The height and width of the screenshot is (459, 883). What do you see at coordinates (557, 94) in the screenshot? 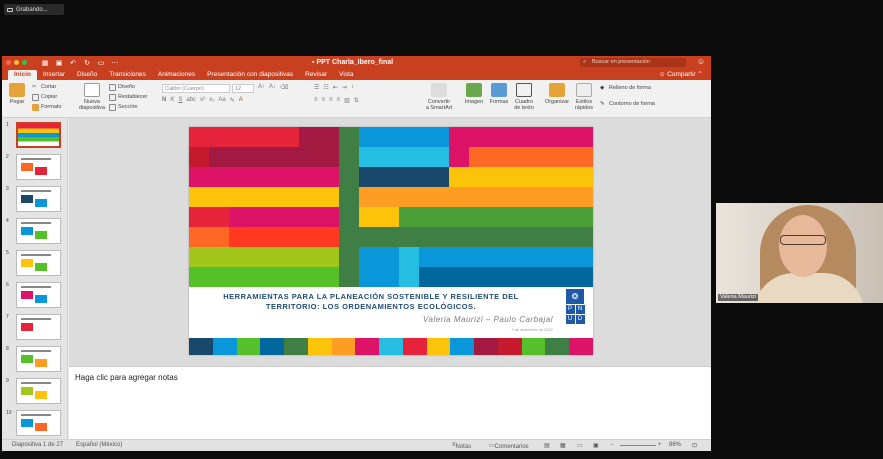
I see `arrange-button: Organizar` at bounding box center [557, 94].